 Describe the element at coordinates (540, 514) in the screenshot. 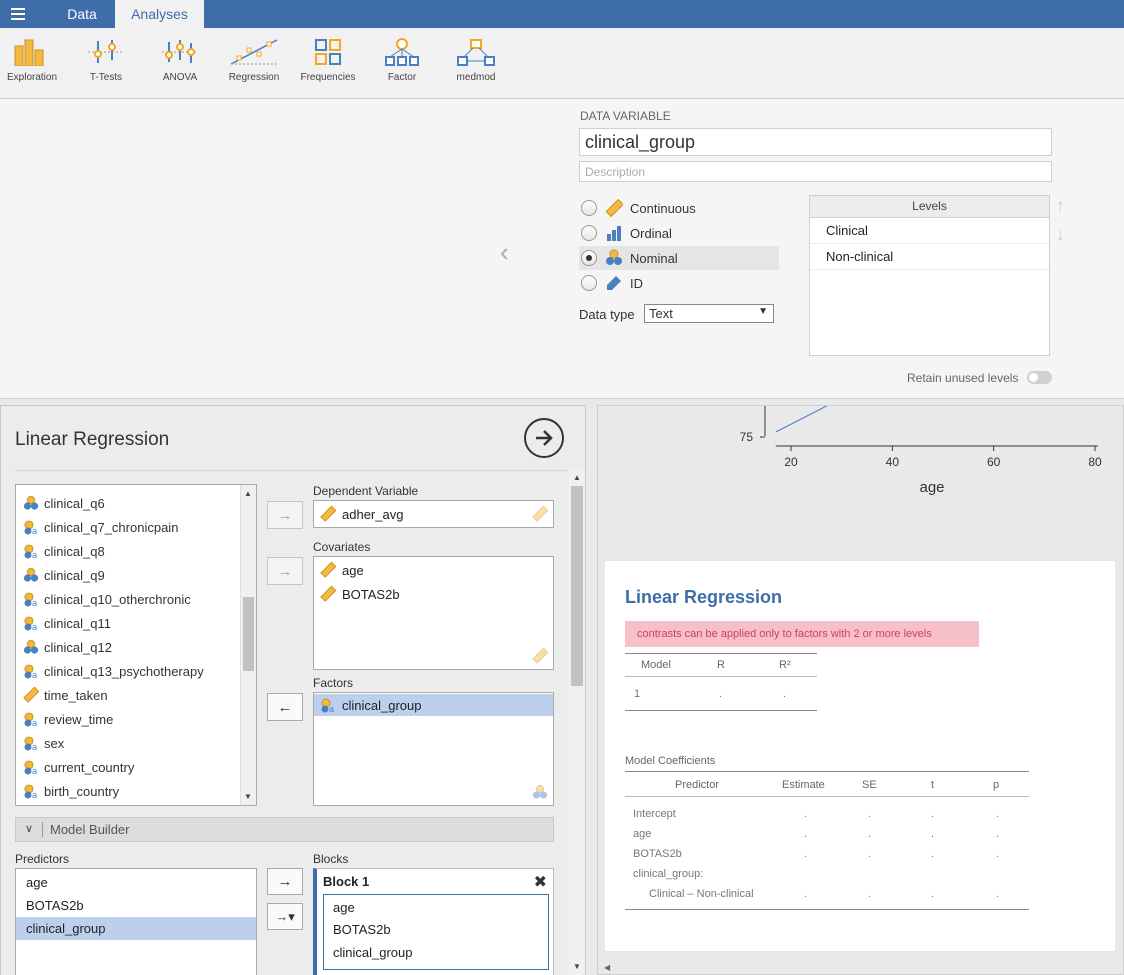

I see `continuous-type-hint-icon` at that location.